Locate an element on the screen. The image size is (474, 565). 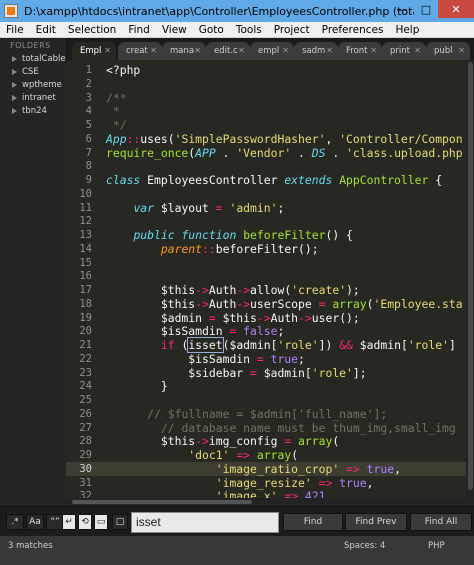
find-input: isset is located at coordinates (205, 522).